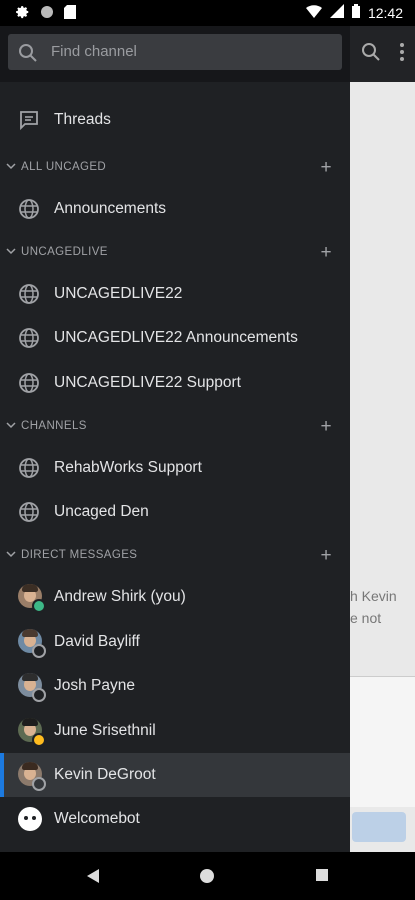 The image size is (415, 900). I want to click on channel-item: UNCAGEDLIVE22 Support, so click(175, 383).